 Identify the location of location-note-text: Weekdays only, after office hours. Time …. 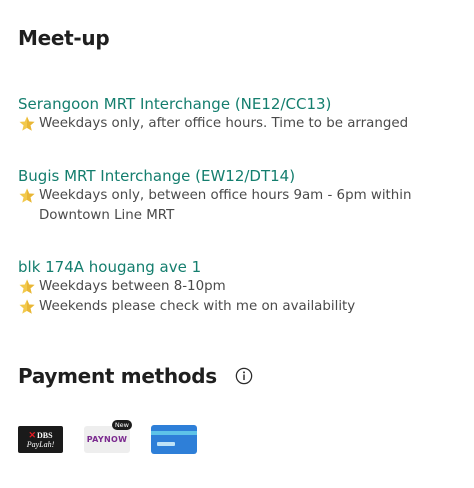
(224, 123).